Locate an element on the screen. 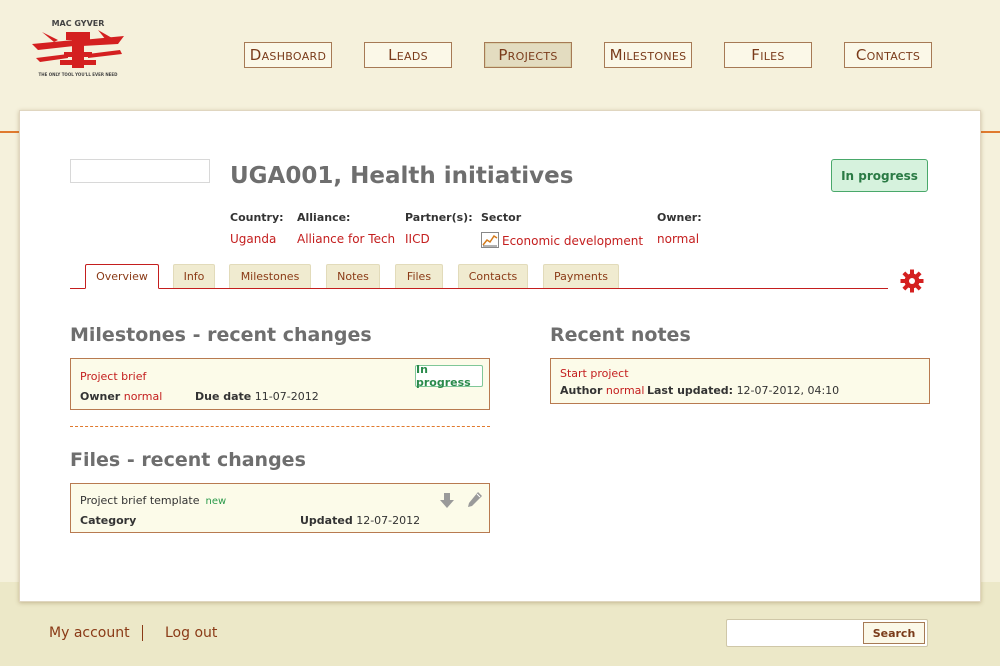 The image size is (1000, 666). search-input is located at coordinates (798, 634).